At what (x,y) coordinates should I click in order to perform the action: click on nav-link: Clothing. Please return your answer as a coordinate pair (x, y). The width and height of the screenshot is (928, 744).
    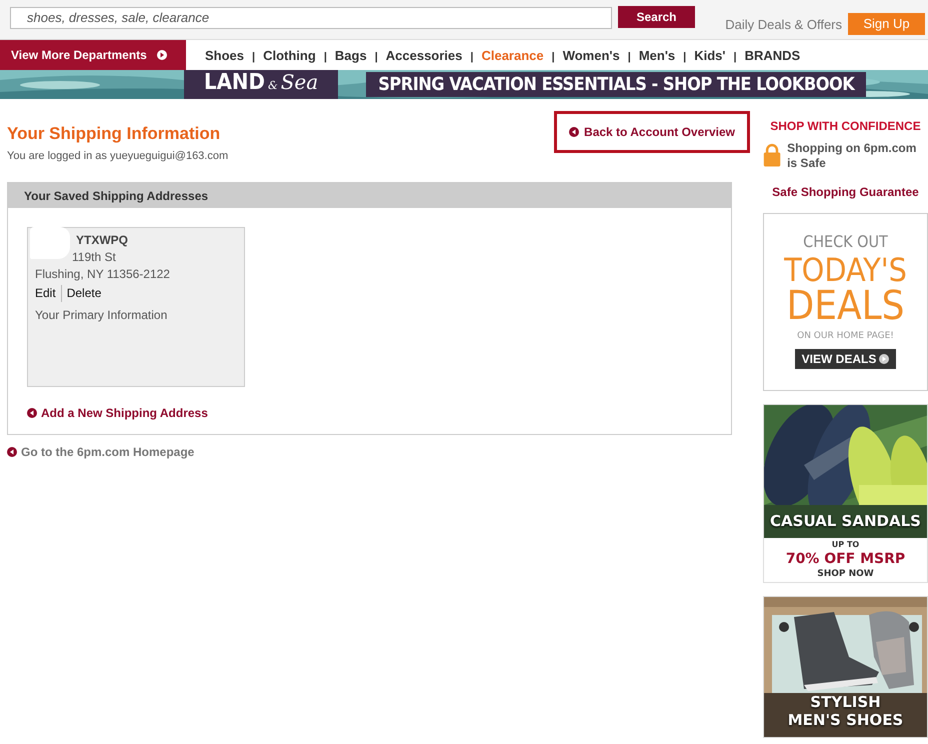
    Looking at the image, I should click on (289, 55).